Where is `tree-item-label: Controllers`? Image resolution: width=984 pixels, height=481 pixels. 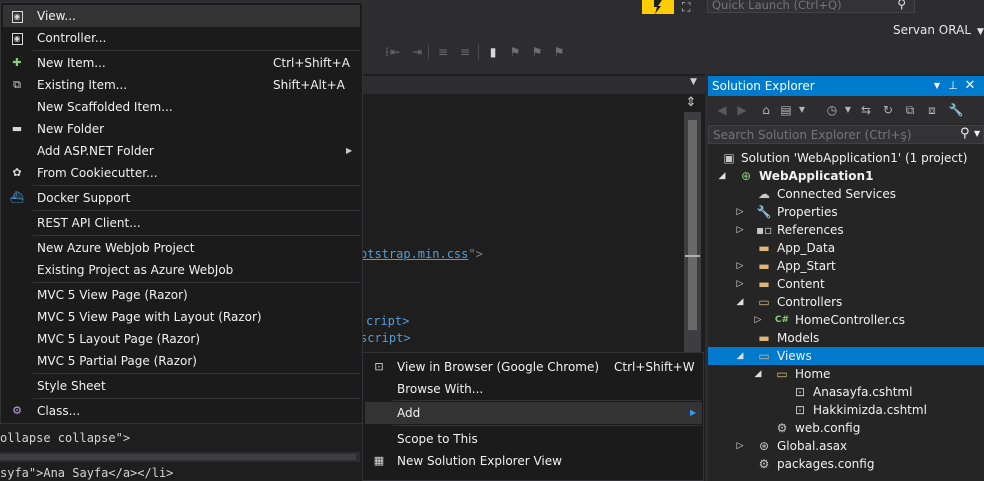 tree-item-label: Controllers is located at coordinates (810, 302).